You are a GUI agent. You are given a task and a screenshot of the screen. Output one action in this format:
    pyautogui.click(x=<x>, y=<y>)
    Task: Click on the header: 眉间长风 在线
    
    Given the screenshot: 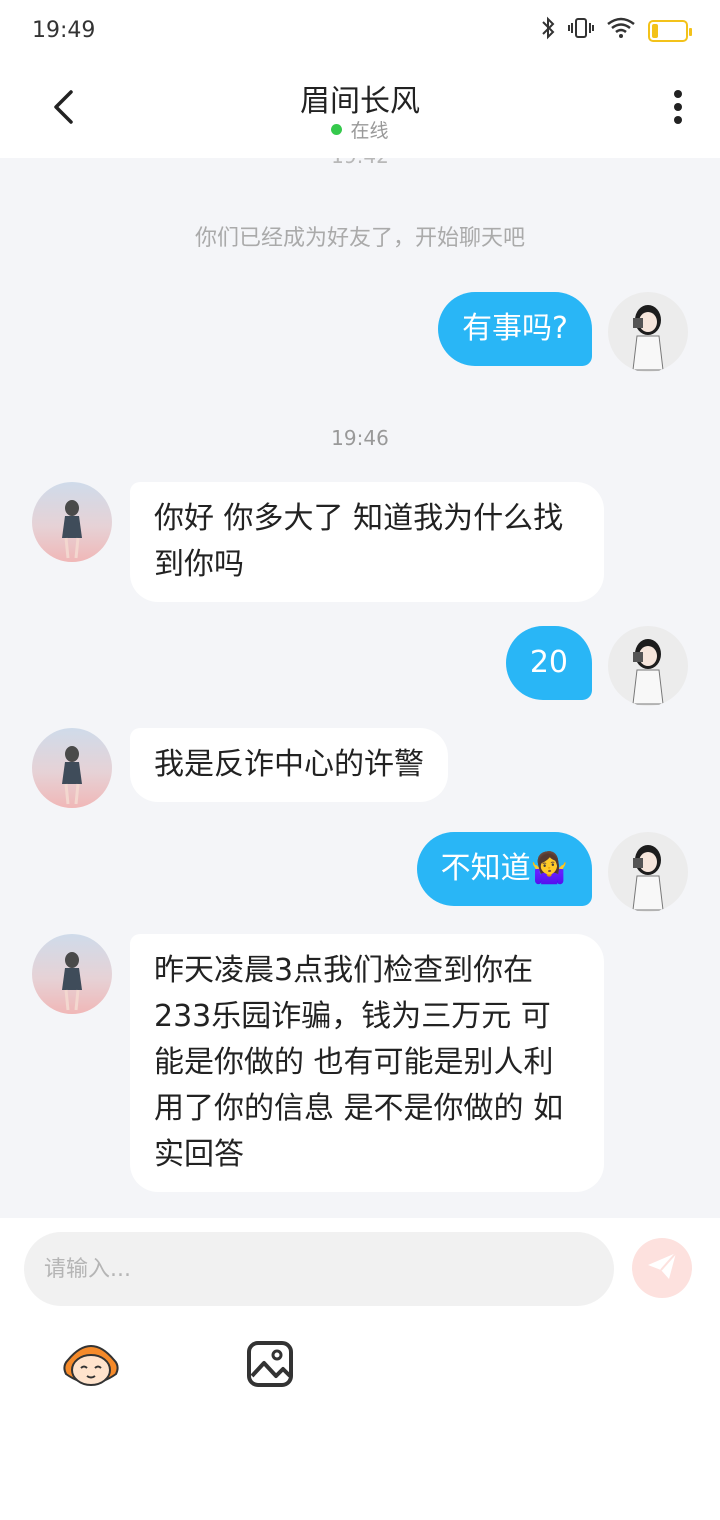 What is the action you would take?
    pyautogui.click(x=360, y=110)
    